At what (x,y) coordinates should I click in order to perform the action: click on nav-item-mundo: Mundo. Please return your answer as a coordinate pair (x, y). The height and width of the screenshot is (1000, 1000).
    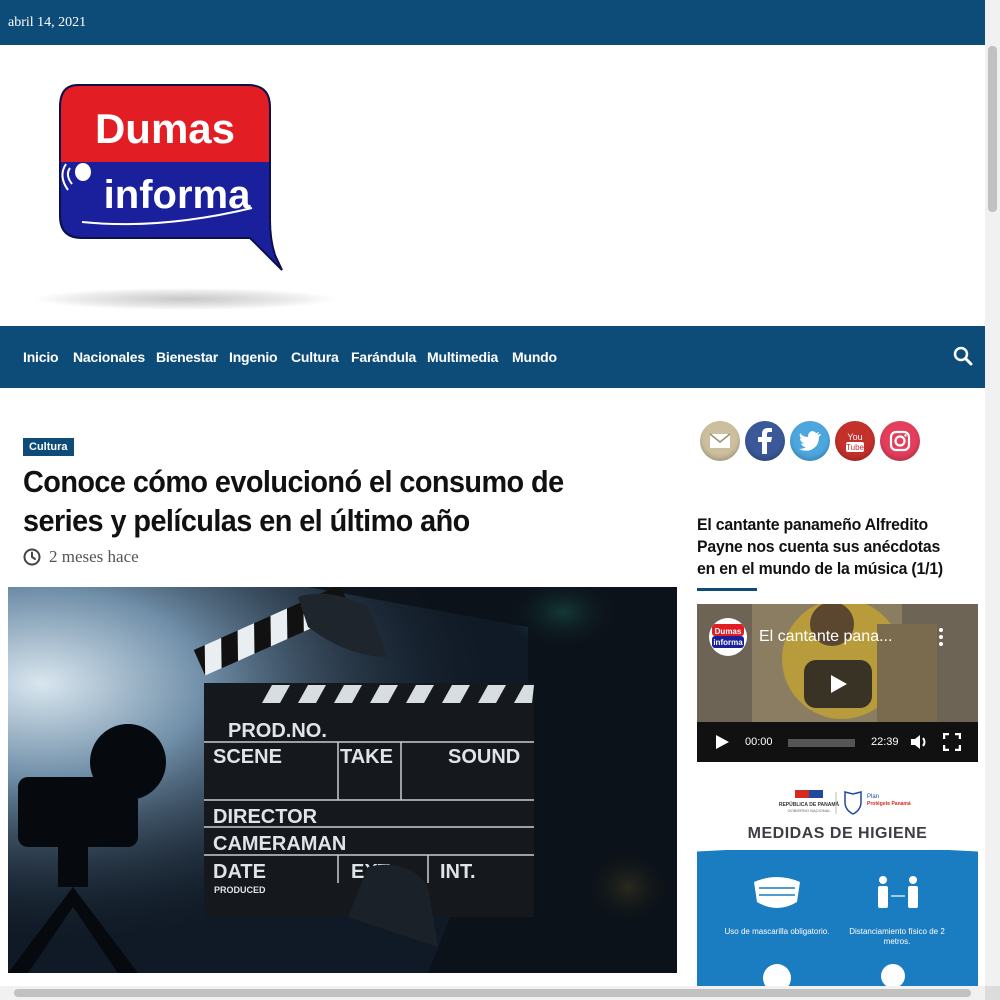
    Looking at the image, I should click on (534, 357).